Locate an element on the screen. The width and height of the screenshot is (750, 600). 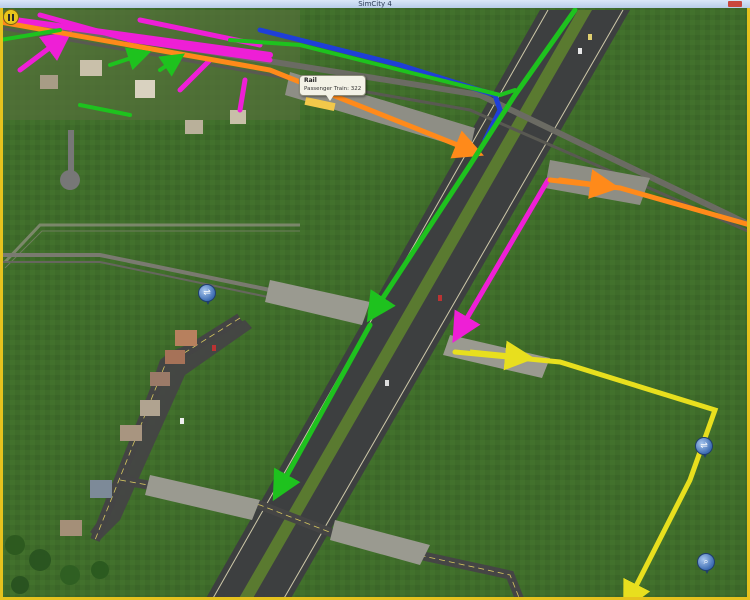
car-icon: ⇌ is located at coordinates (207, 294).